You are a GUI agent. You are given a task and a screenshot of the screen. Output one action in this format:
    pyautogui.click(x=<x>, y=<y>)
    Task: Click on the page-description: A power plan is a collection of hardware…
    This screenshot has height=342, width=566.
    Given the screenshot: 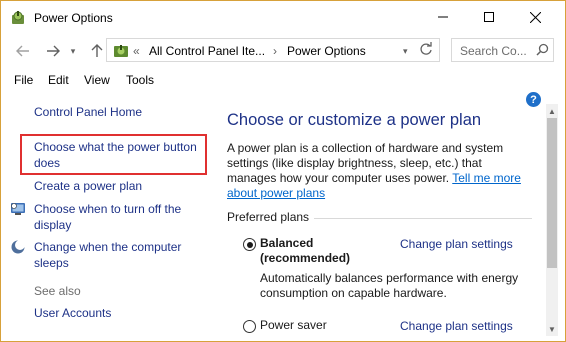 What is the action you would take?
    pyautogui.click(x=377, y=171)
    